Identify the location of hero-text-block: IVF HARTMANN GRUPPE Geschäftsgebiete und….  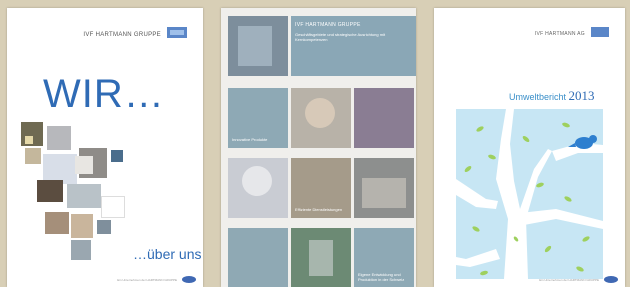
(355, 32).